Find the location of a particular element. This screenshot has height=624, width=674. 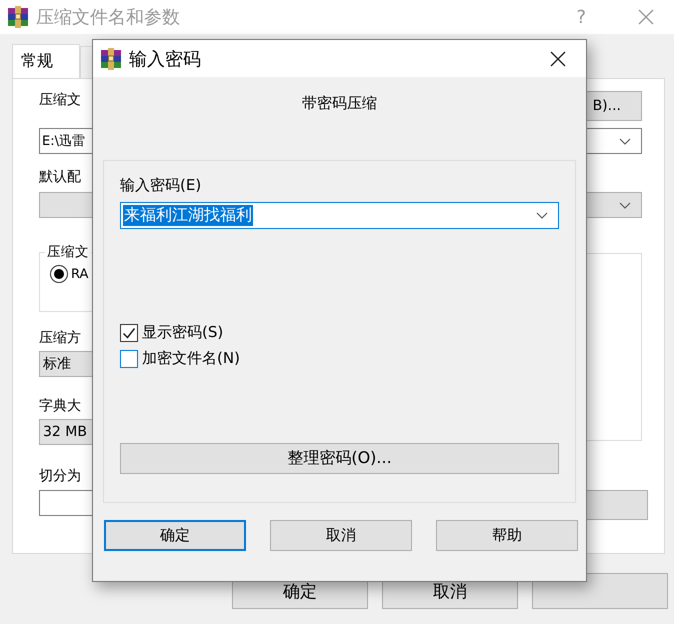

checkbox-label: 显示密码(S) is located at coordinates (183, 332).